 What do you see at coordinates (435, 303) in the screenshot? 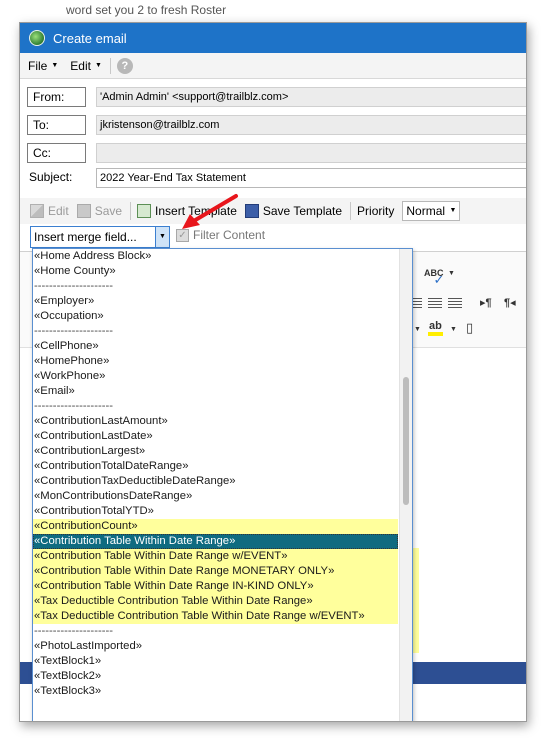
I see `align-right-icon` at bounding box center [435, 303].